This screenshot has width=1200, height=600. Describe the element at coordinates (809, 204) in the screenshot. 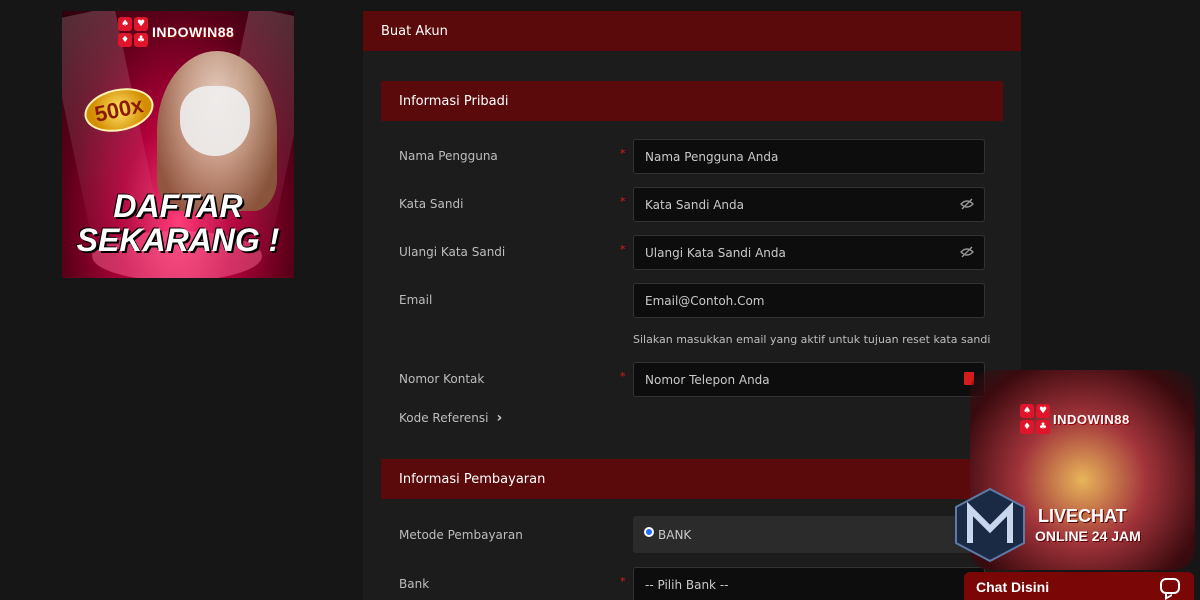

I see `password-input: Kata Sandi Anda` at that location.